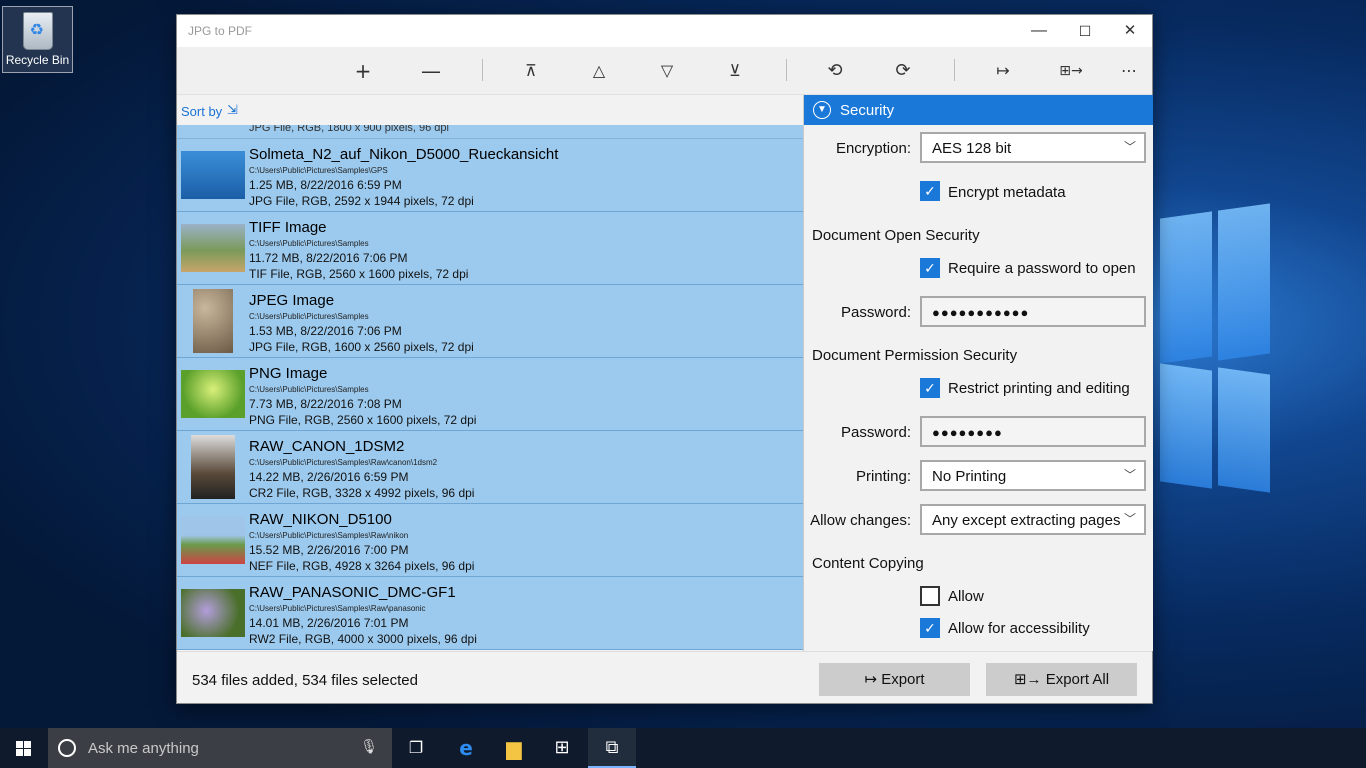  Describe the element at coordinates (930, 191) in the screenshot. I see `encrypt-metadata-checkbox: ✓` at that location.